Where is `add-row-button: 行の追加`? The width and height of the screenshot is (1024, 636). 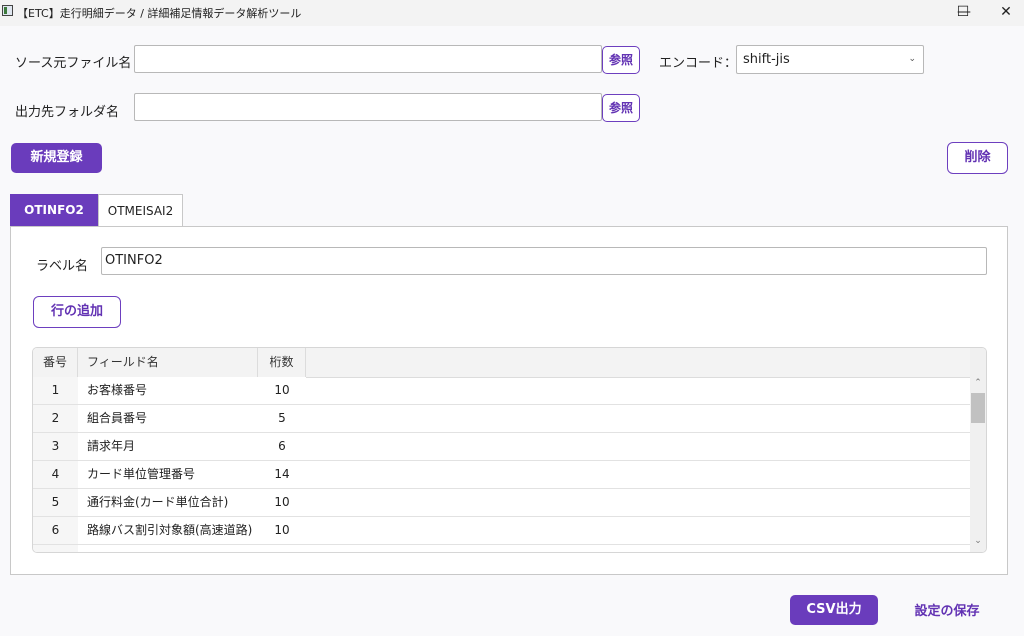
add-row-button: 行の追加 is located at coordinates (77, 312).